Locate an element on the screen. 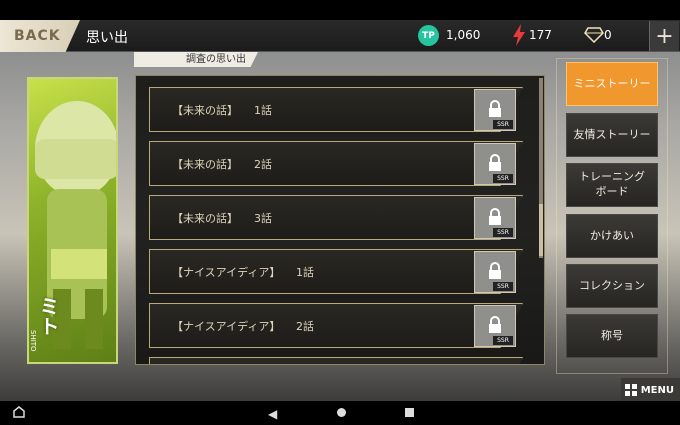 This screenshot has height=425, width=680. grid-icon is located at coordinates (631, 390).